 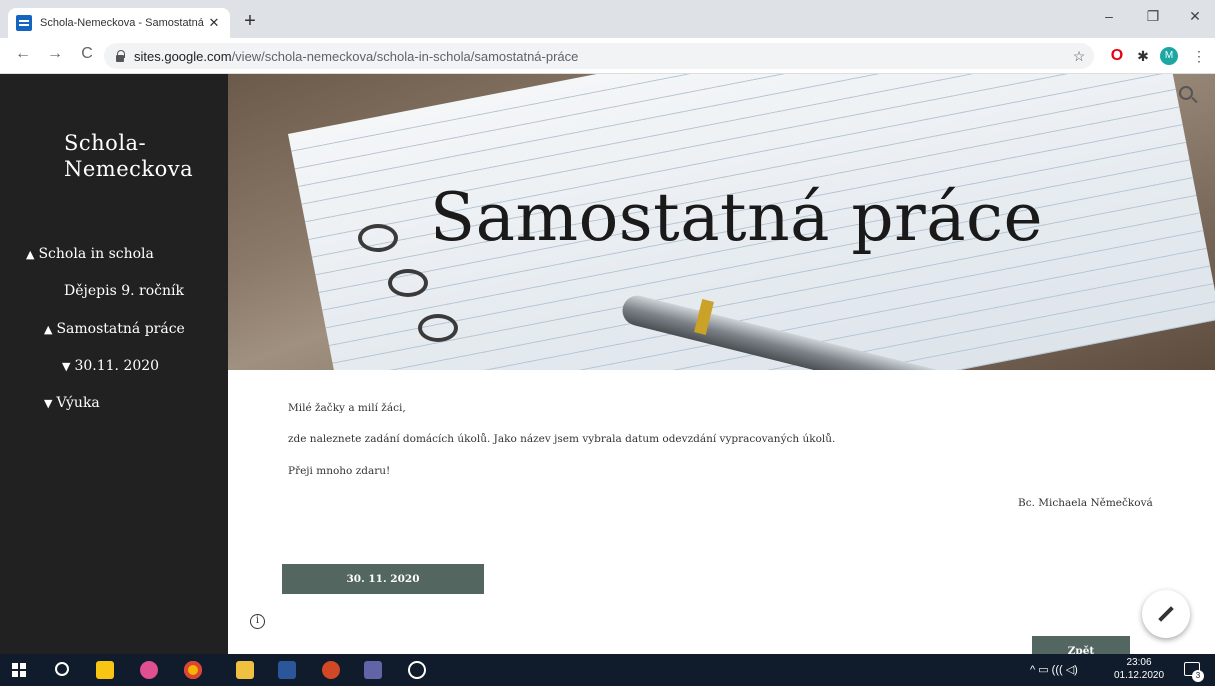 What do you see at coordinates (23, 54) in the screenshot?
I see `back-icon: ←` at bounding box center [23, 54].